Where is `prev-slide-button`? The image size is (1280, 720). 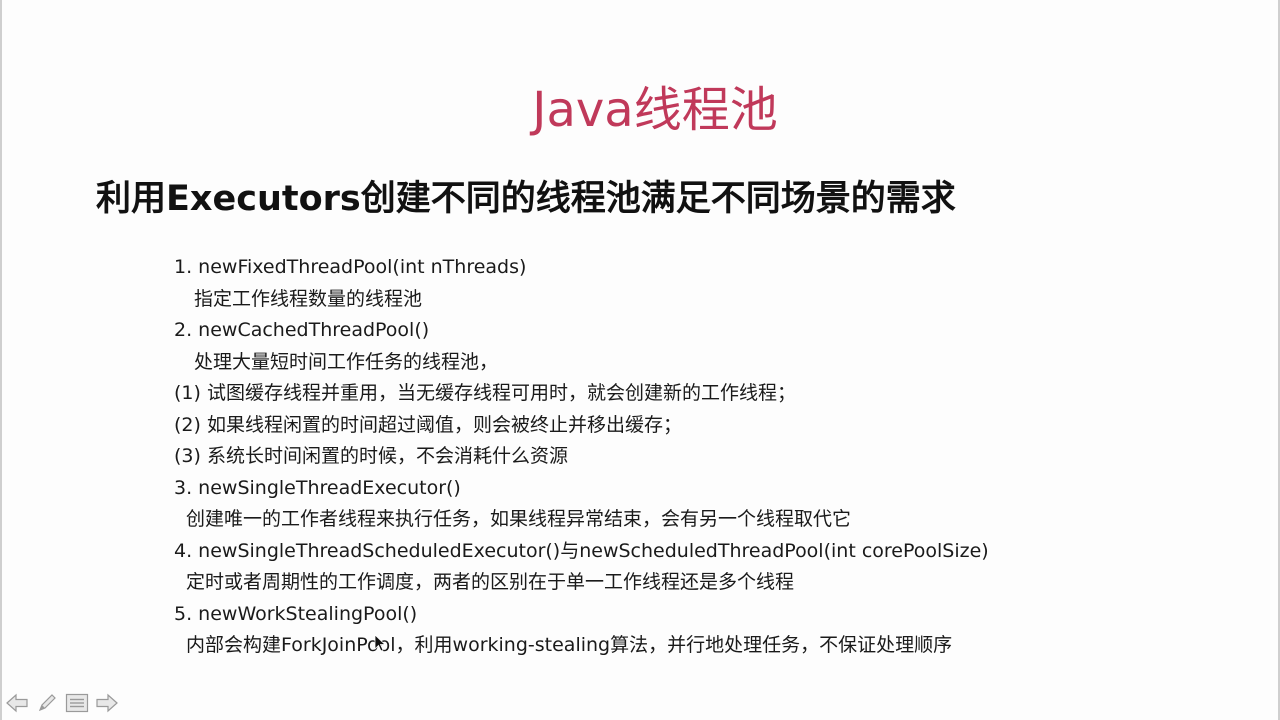
prev-slide-button is located at coordinates (17, 703).